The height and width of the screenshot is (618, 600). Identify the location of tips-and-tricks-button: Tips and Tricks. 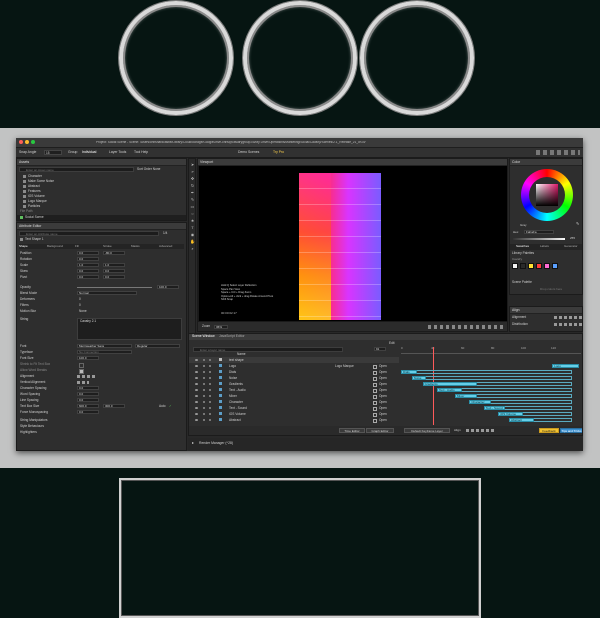
(571, 430).